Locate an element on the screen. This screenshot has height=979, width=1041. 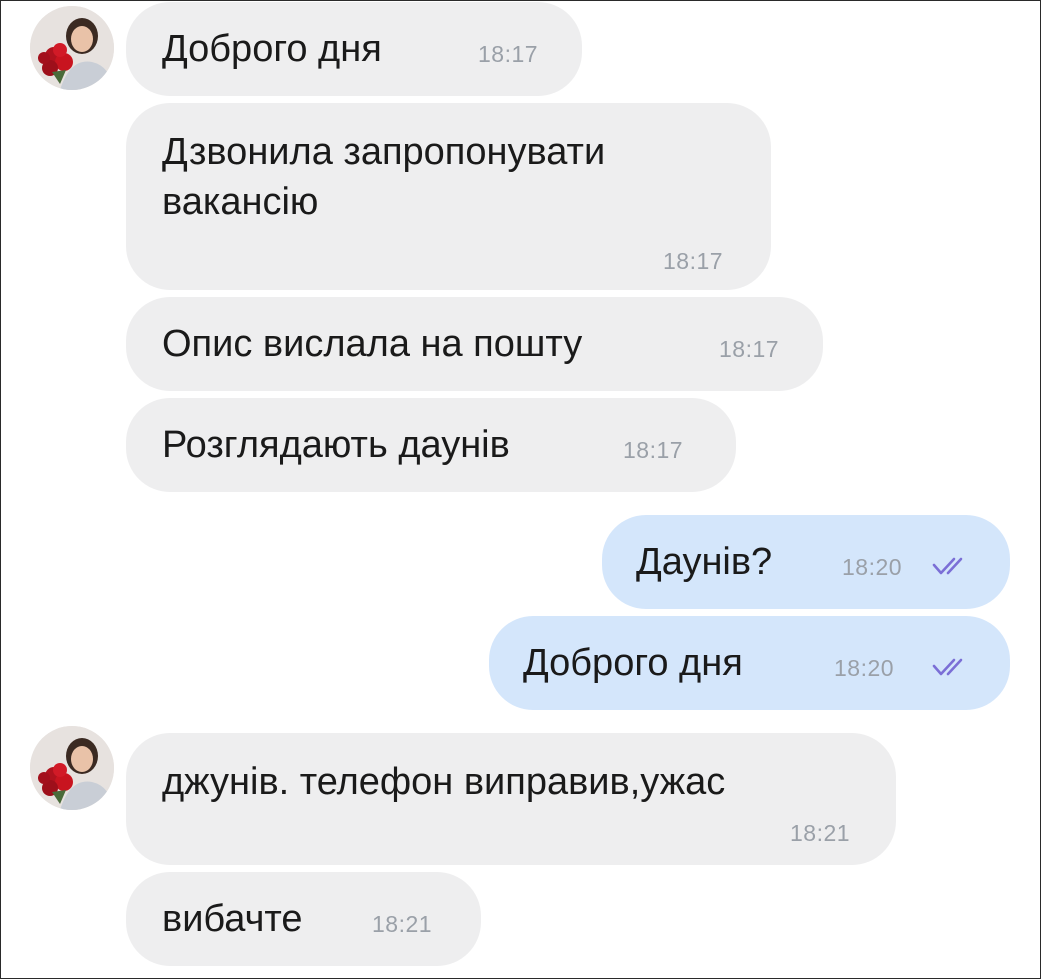
message-text: джунів. телефон виправив,ужас is located at coordinates (444, 782).